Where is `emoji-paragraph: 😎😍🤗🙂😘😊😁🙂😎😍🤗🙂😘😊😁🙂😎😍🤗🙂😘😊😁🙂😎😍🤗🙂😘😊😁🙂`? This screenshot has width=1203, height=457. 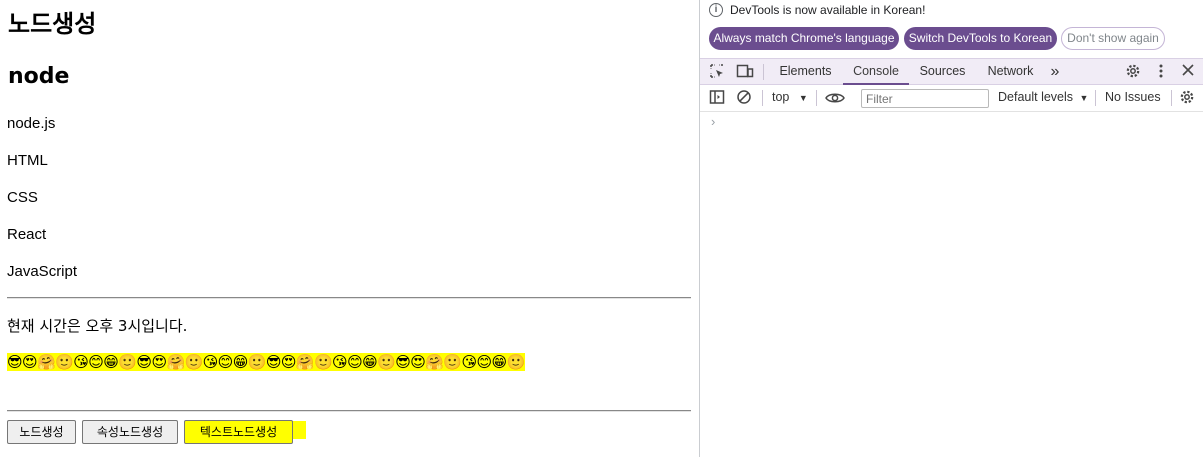
emoji-paragraph: 😎😍🤗🙂😘😊😁🙂😎😍🤗🙂😘😊😁🙂😎😍🤗🙂😘😊😁🙂😎😍🤗🙂😘😊😁🙂 is located at coordinates (349, 362).